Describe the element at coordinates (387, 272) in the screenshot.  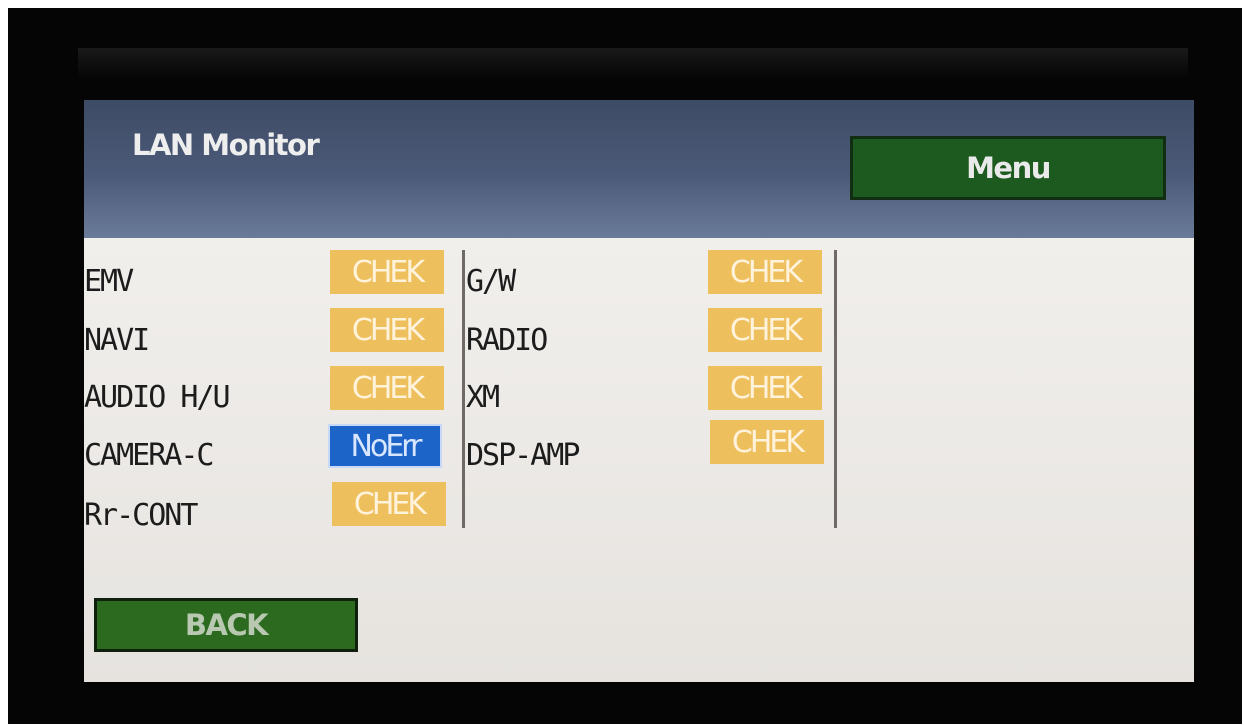
I see `status-badge-emv: CHEK` at that location.